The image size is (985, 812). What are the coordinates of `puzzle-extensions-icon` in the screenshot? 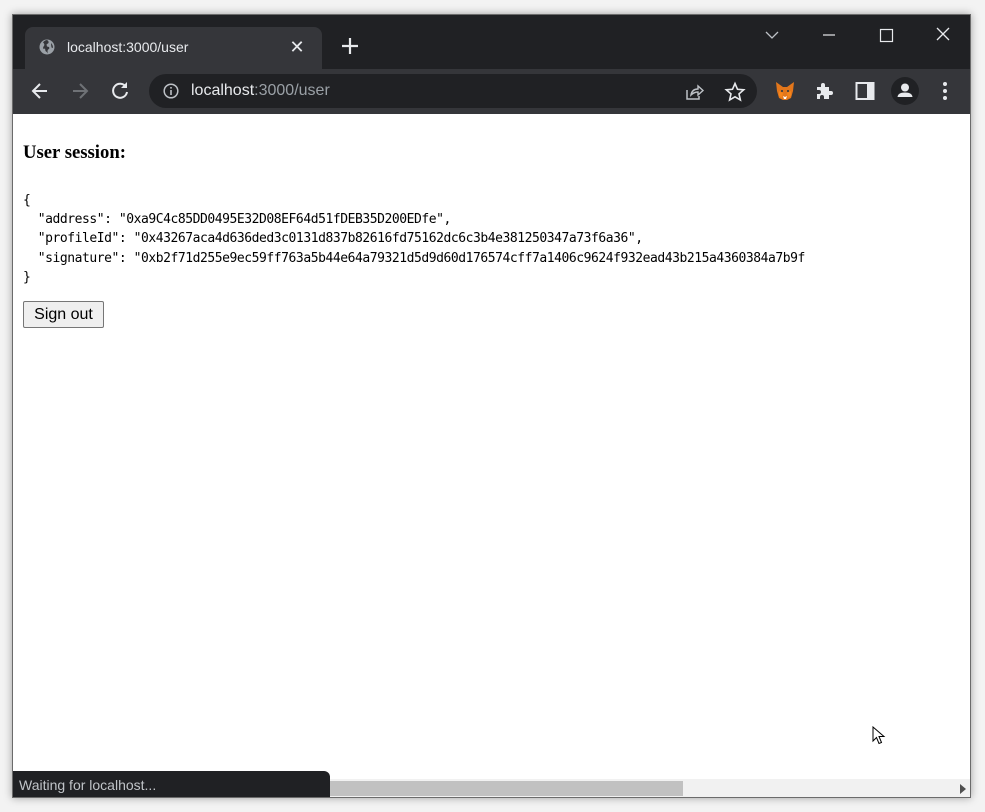 It's located at (825, 91).